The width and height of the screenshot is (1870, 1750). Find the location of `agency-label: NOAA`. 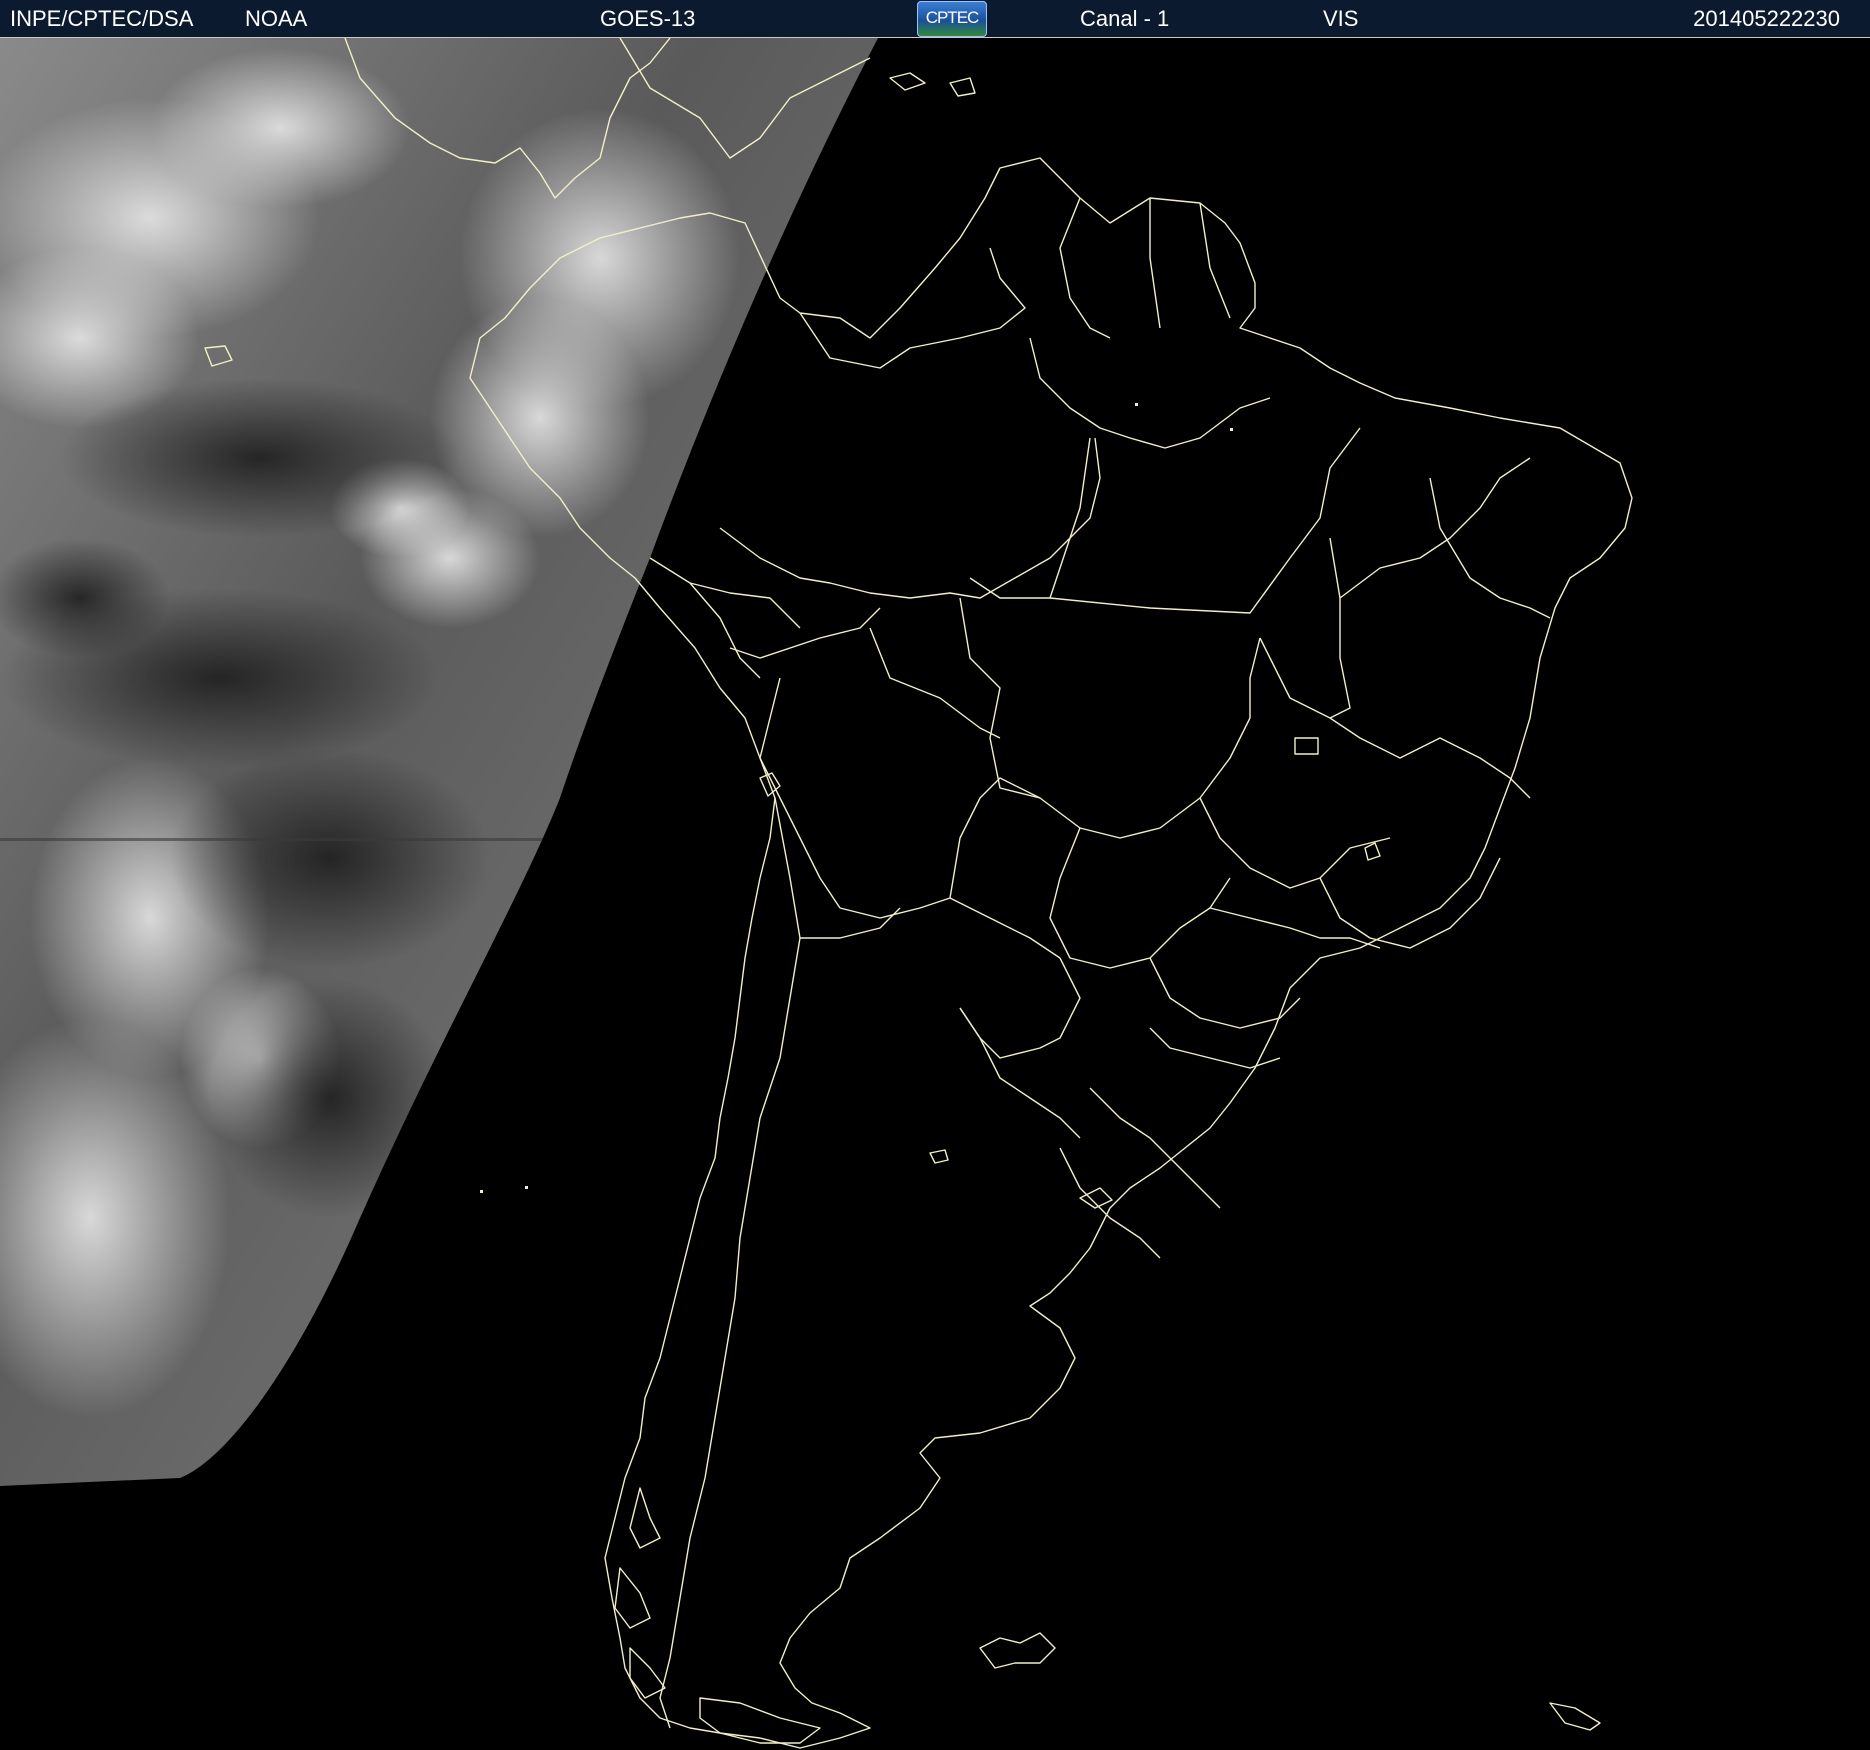

agency-label: NOAA is located at coordinates (276, 18).